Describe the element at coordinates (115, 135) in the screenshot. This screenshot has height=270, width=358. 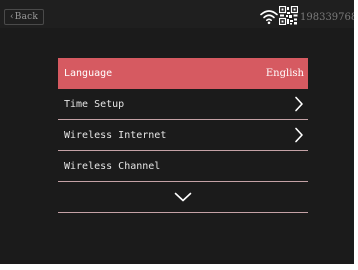
I see `menu-item-label: Wireless Internet` at that location.